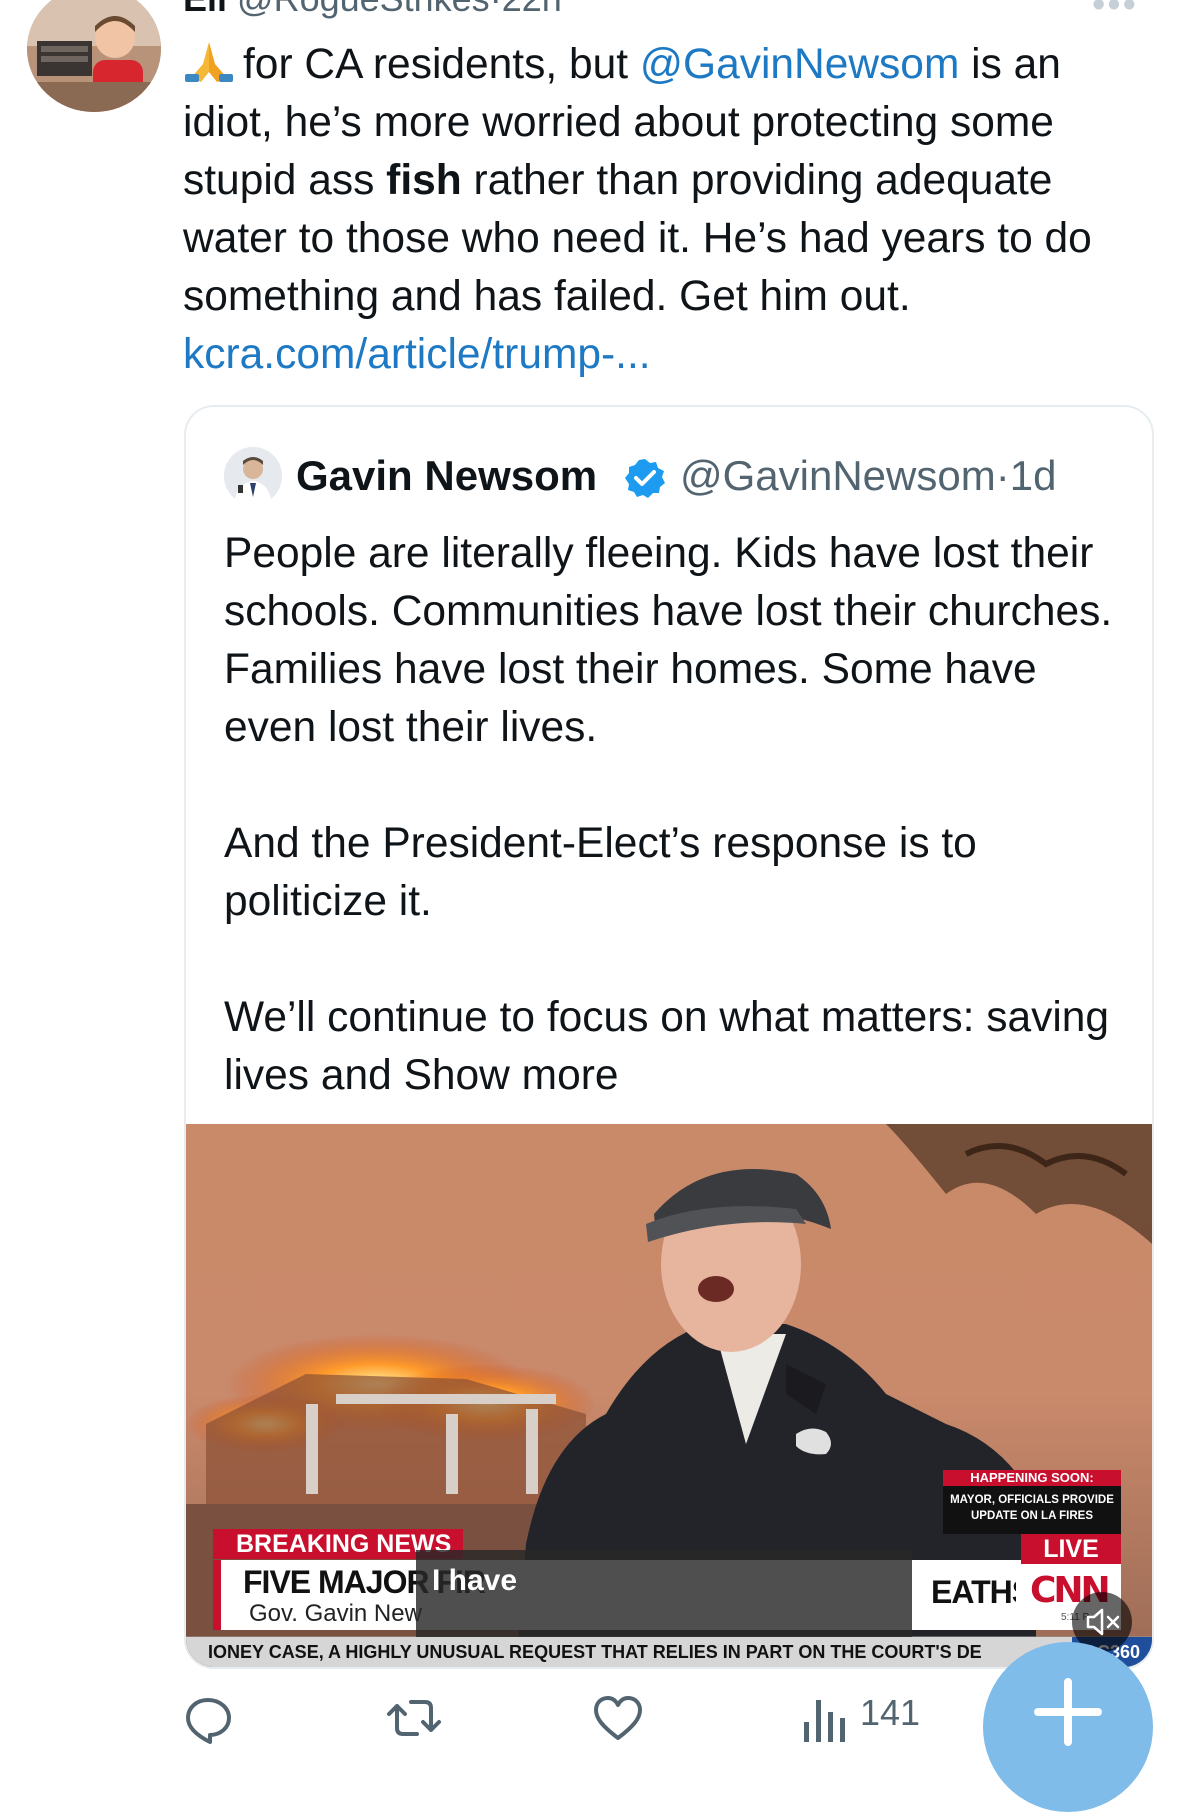  What do you see at coordinates (424, 180) in the screenshot?
I see `tweet-bold-word: fish` at bounding box center [424, 180].